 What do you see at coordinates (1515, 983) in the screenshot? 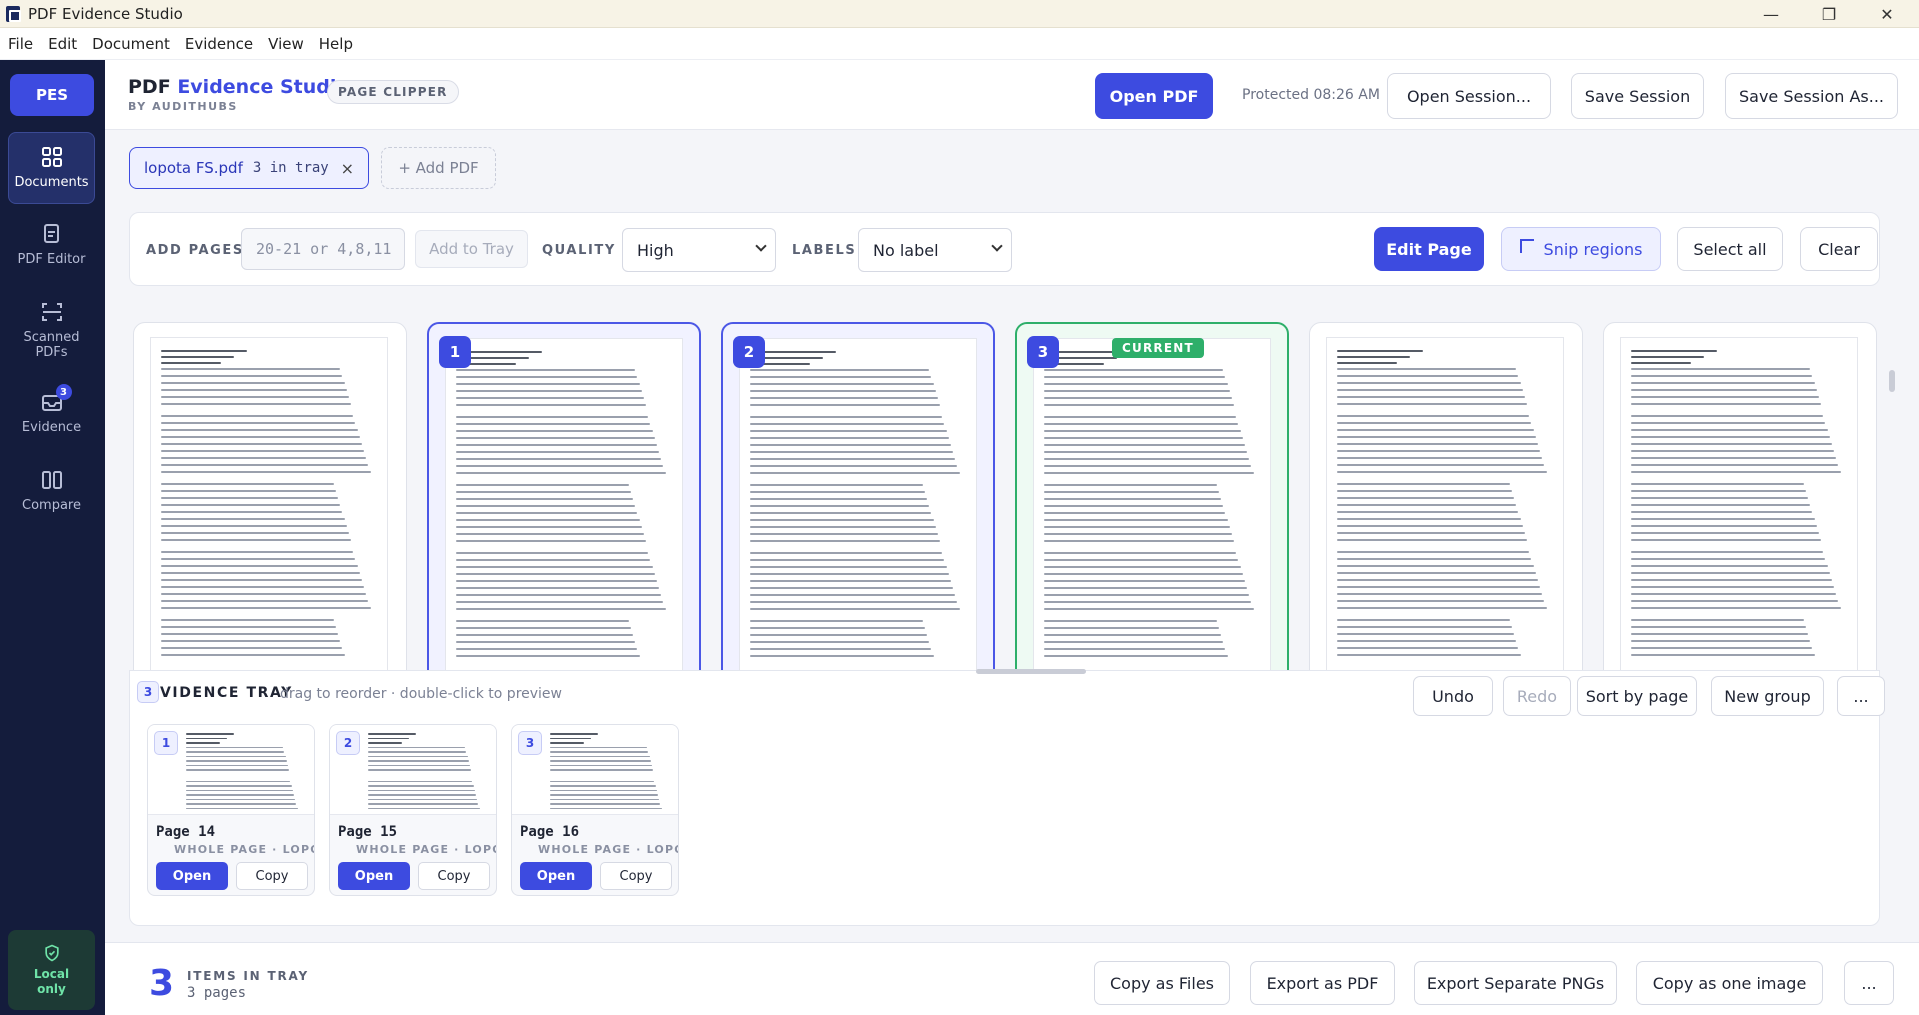
I see `export-pngs-button: Export Separate PNGs` at bounding box center [1515, 983].